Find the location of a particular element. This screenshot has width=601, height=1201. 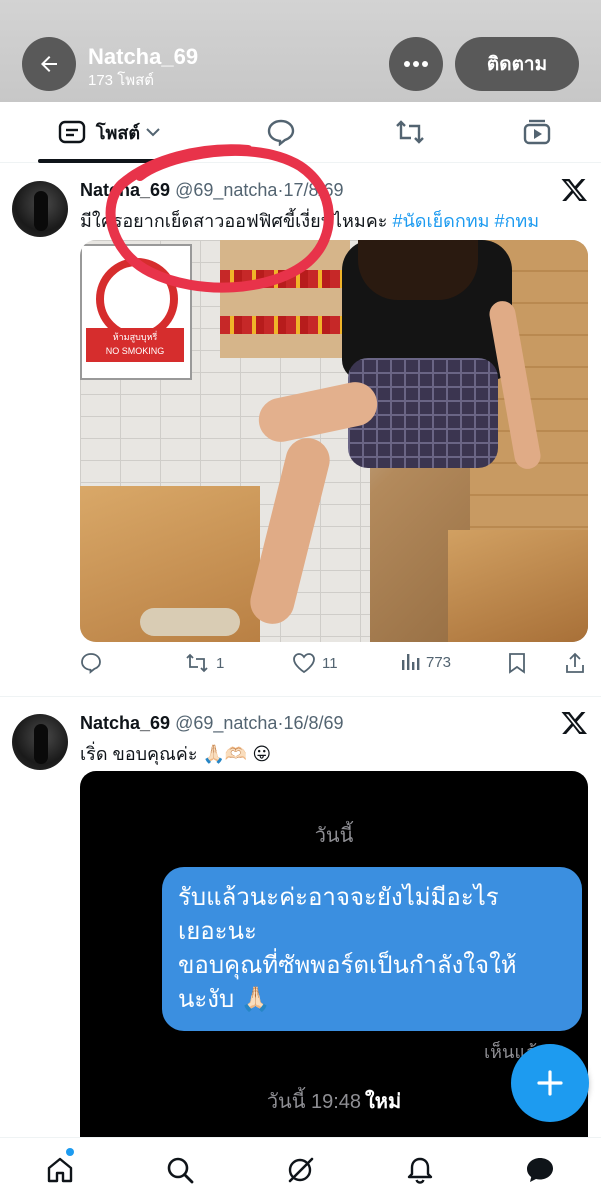

chat-line: เยอะนะ is located at coordinates (217, 931).